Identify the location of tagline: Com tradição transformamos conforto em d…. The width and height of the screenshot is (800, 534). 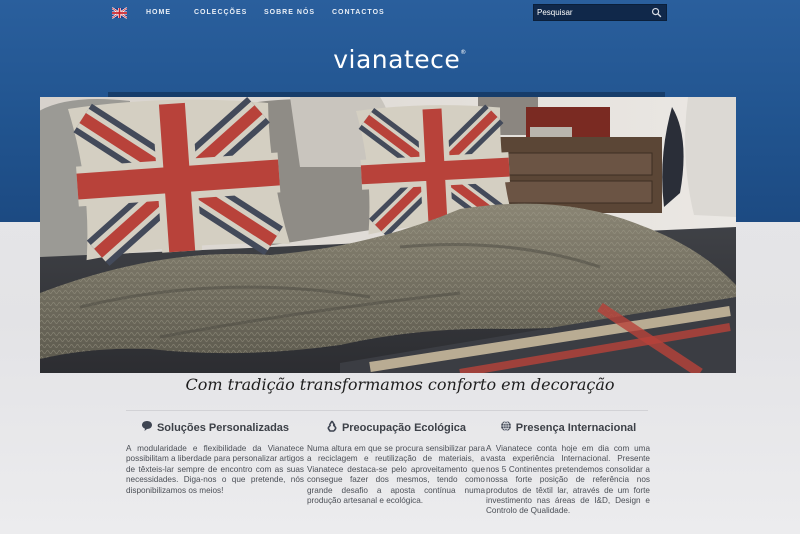
(400, 384).